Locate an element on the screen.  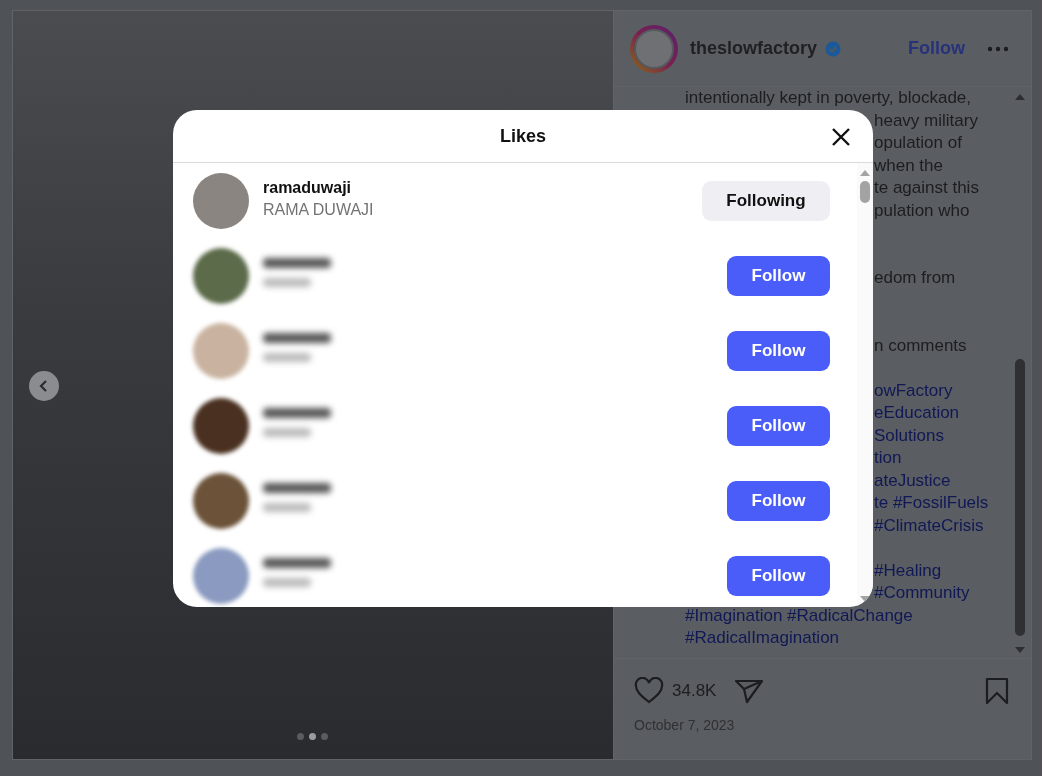
follow-button: Following is located at coordinates (766, 201).